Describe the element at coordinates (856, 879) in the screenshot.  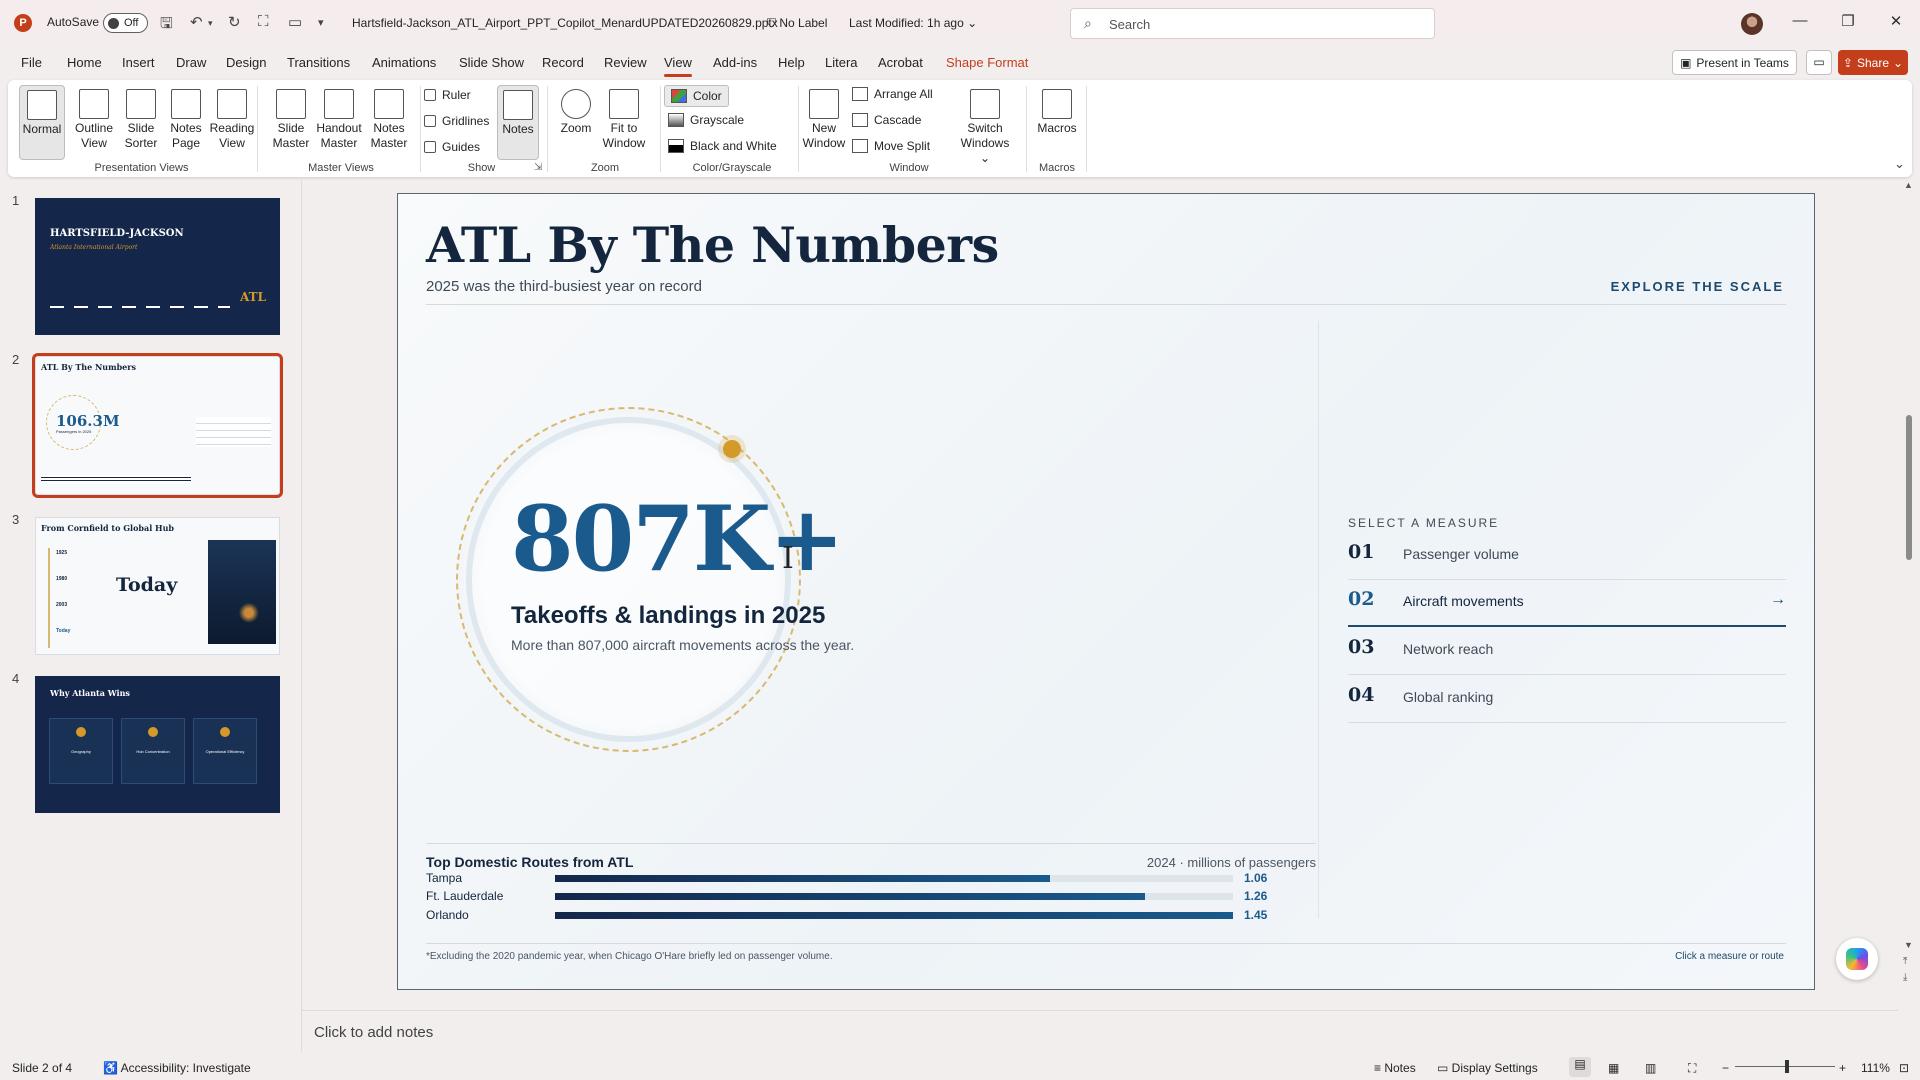
I see `route-row: Tampa 1.06` at that location.